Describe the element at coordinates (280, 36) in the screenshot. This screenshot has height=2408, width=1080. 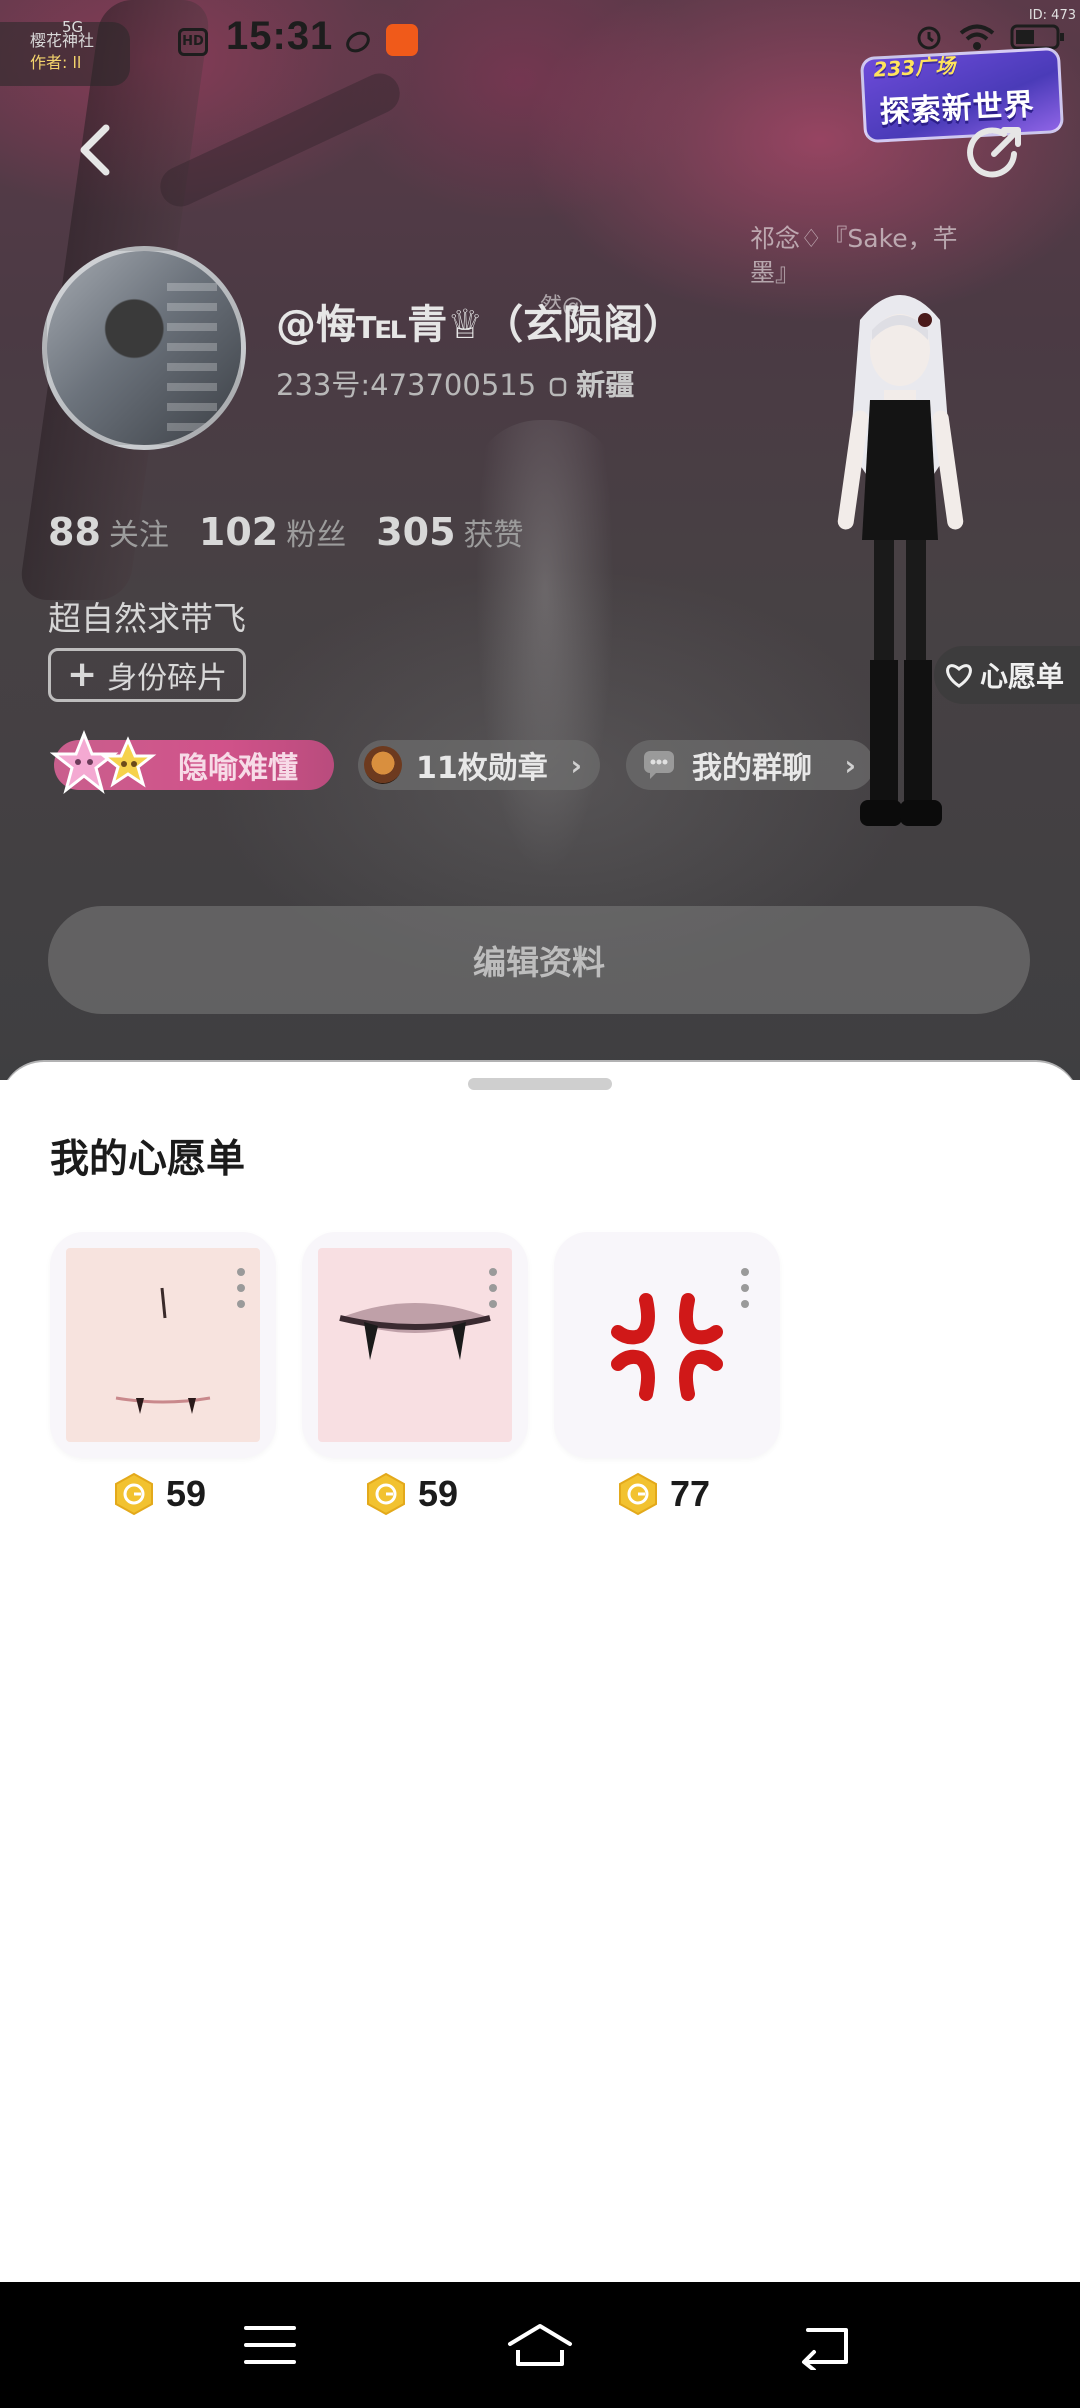
I see `status-time: 15:31` at that location.